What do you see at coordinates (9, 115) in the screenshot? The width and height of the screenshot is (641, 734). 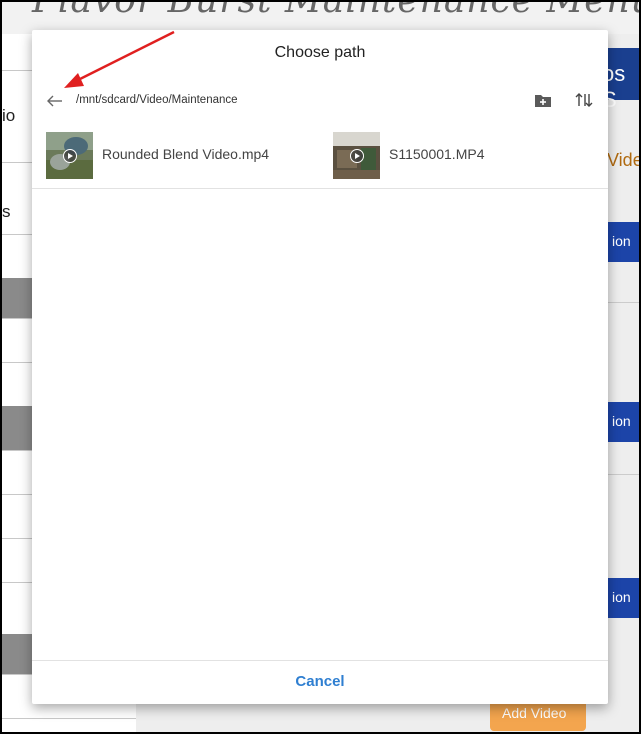 I see `background-label-fragment: io` at bounding box center [9, 115].